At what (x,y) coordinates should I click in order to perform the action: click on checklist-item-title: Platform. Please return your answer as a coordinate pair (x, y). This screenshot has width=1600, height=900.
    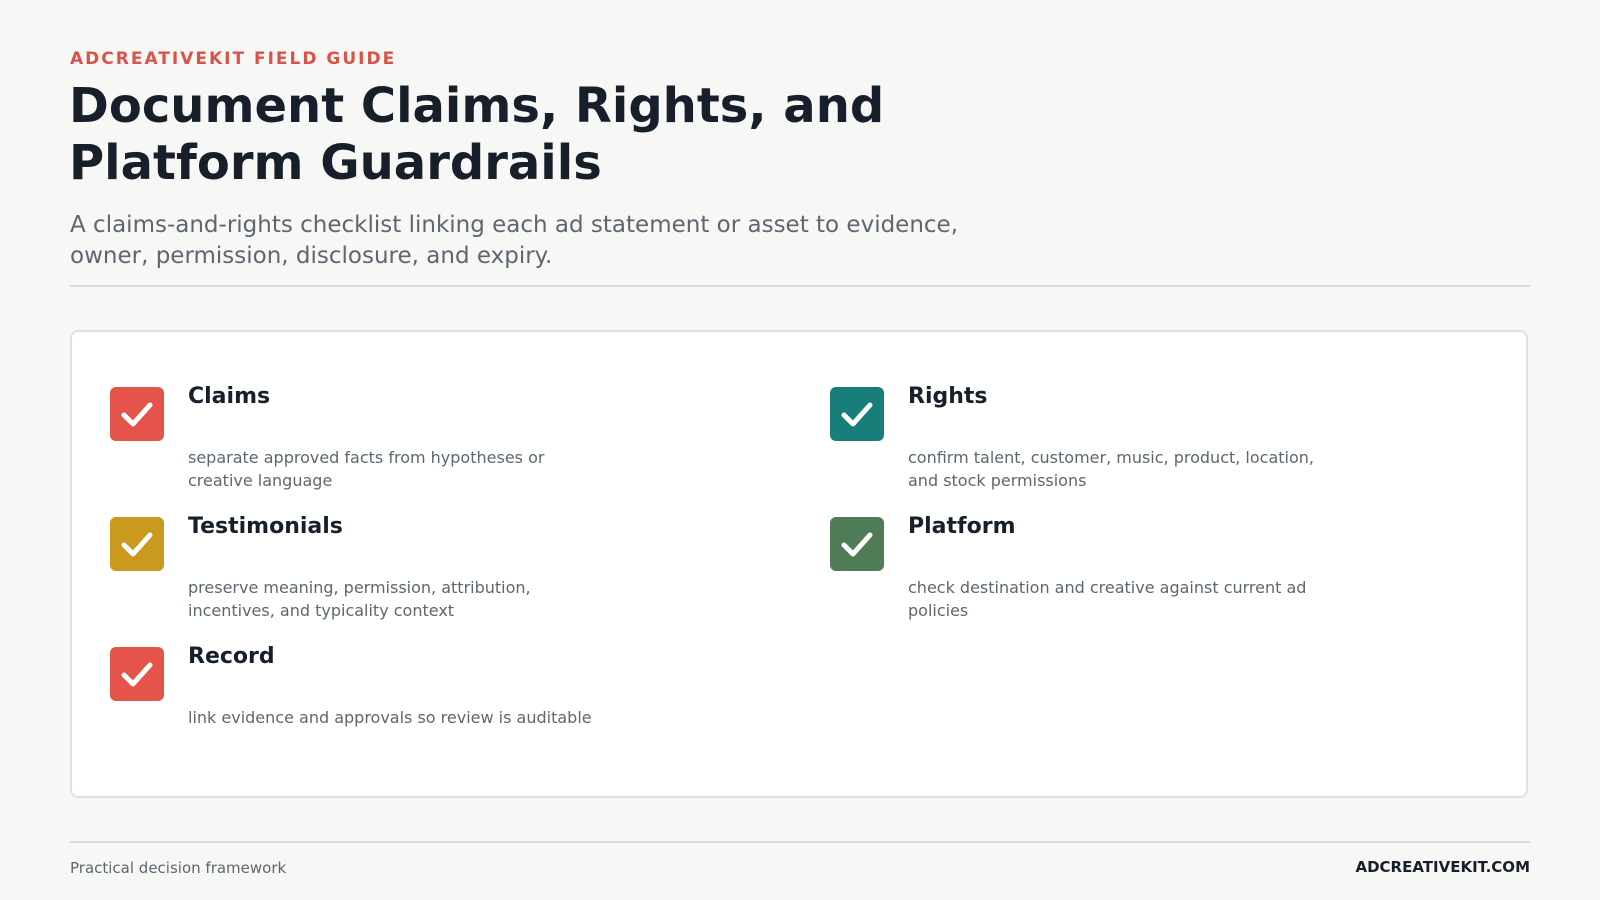
    Looking at the image, I should click on (962, 526).